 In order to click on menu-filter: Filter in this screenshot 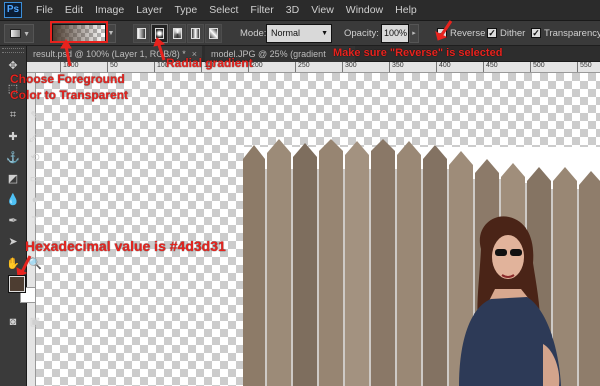, I will do `click(261, 10)`.